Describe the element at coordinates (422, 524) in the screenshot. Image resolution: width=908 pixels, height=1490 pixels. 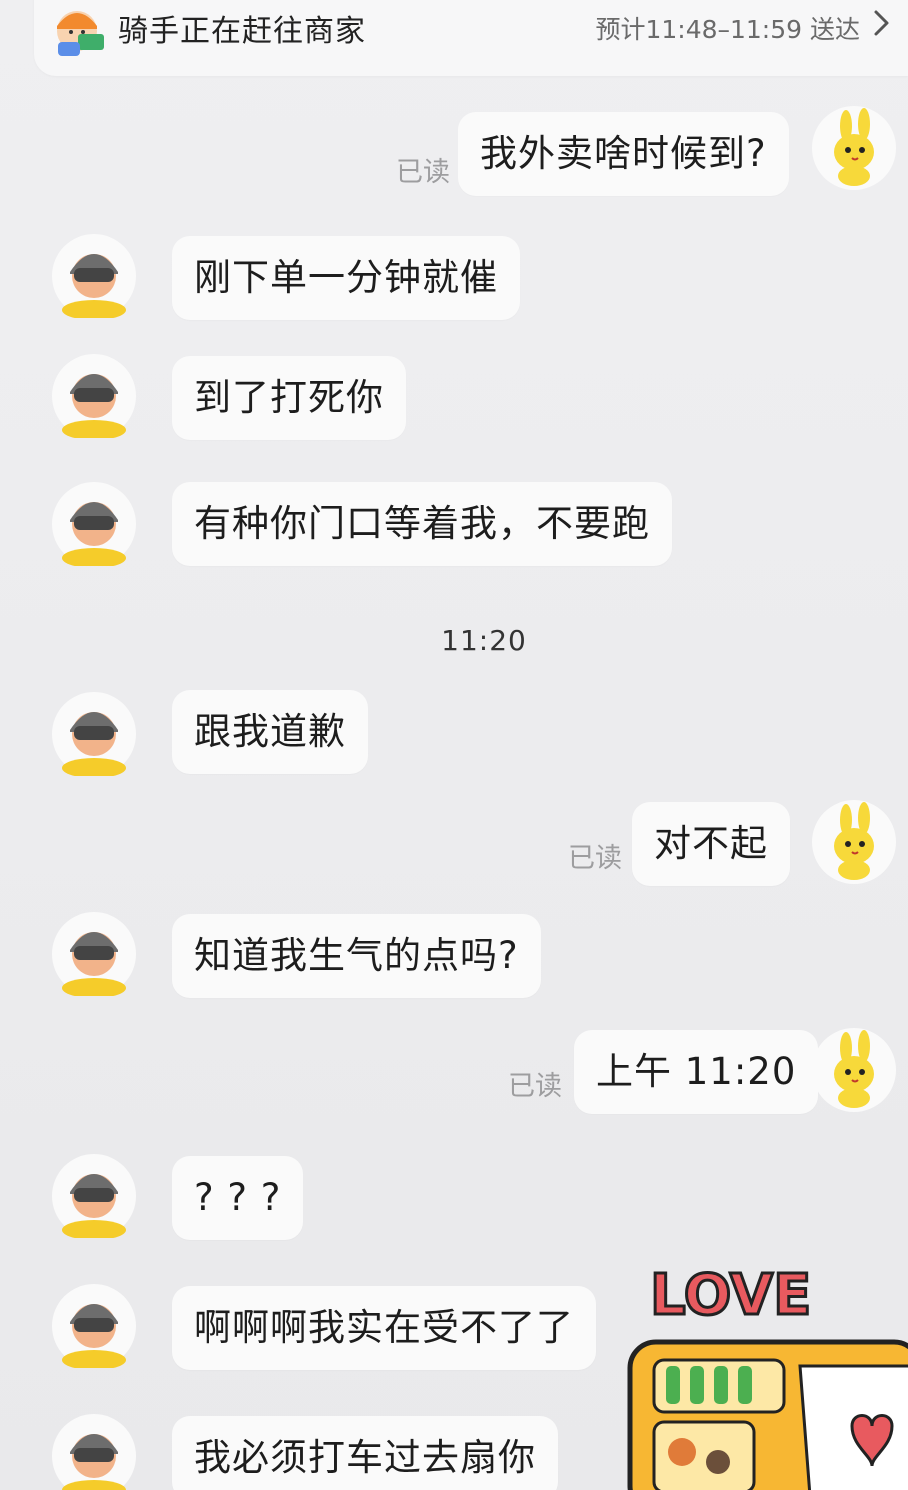
I see `message-bubble-incoming: 有种你门口等着我，不要跑` at that location.